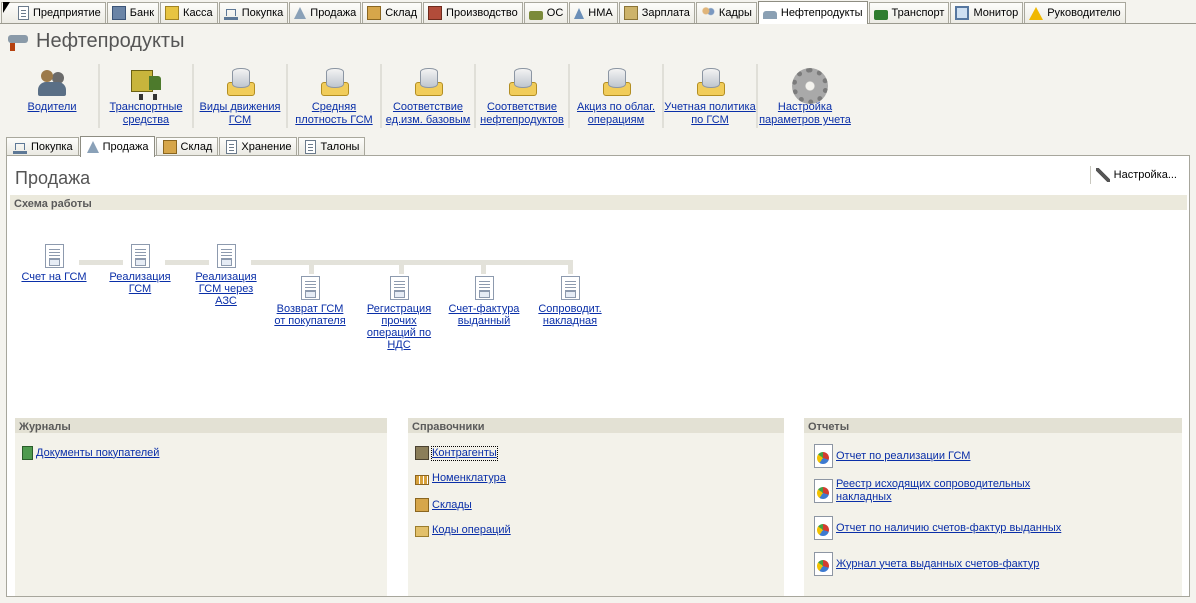  Describe the element at coordinates (596, 425) in the screenshot. I see `references-header: Справочники` at that location.